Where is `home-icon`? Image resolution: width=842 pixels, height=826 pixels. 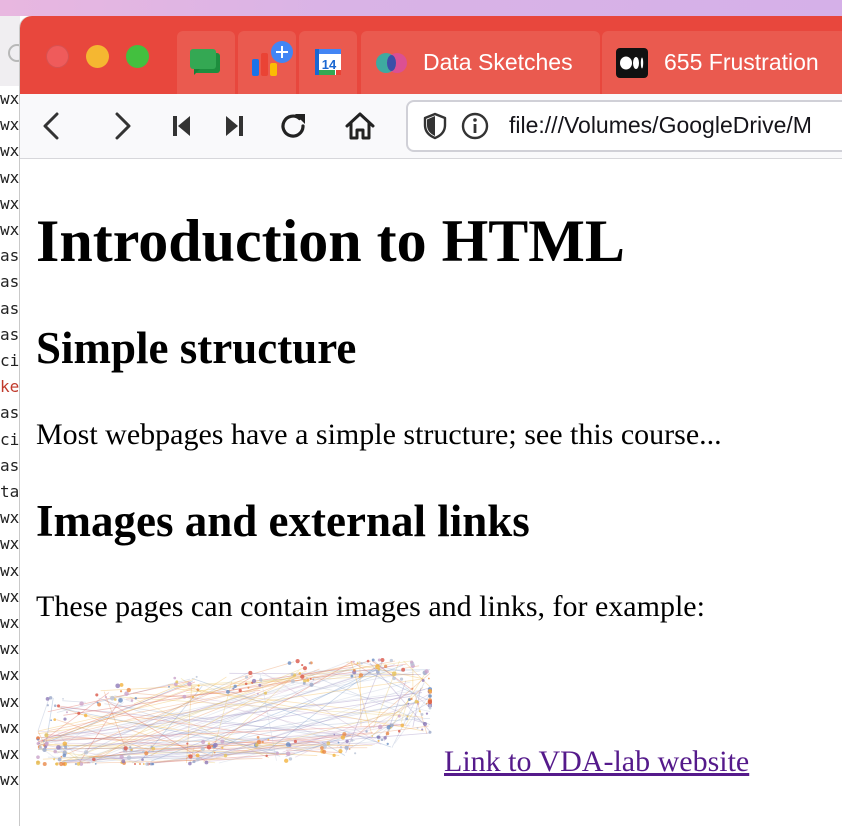 home-icon is located at coordinates (360, 126).